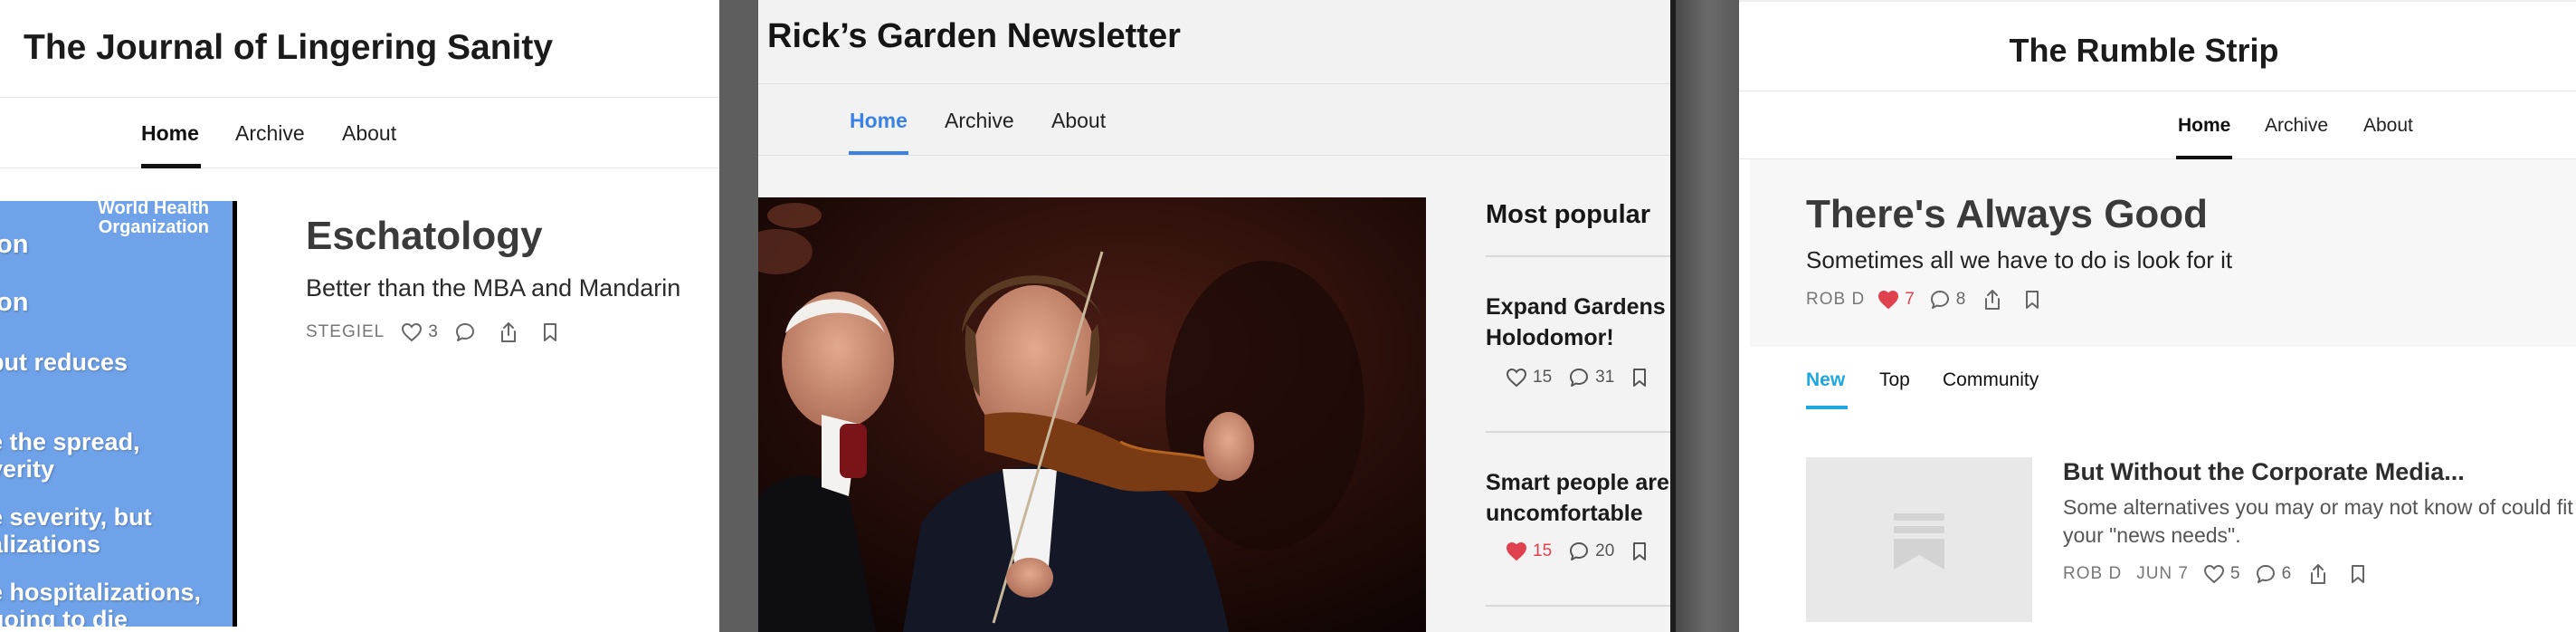  I want to click on site-header: The Journal of Lingering Sanity, so click(359, 49).